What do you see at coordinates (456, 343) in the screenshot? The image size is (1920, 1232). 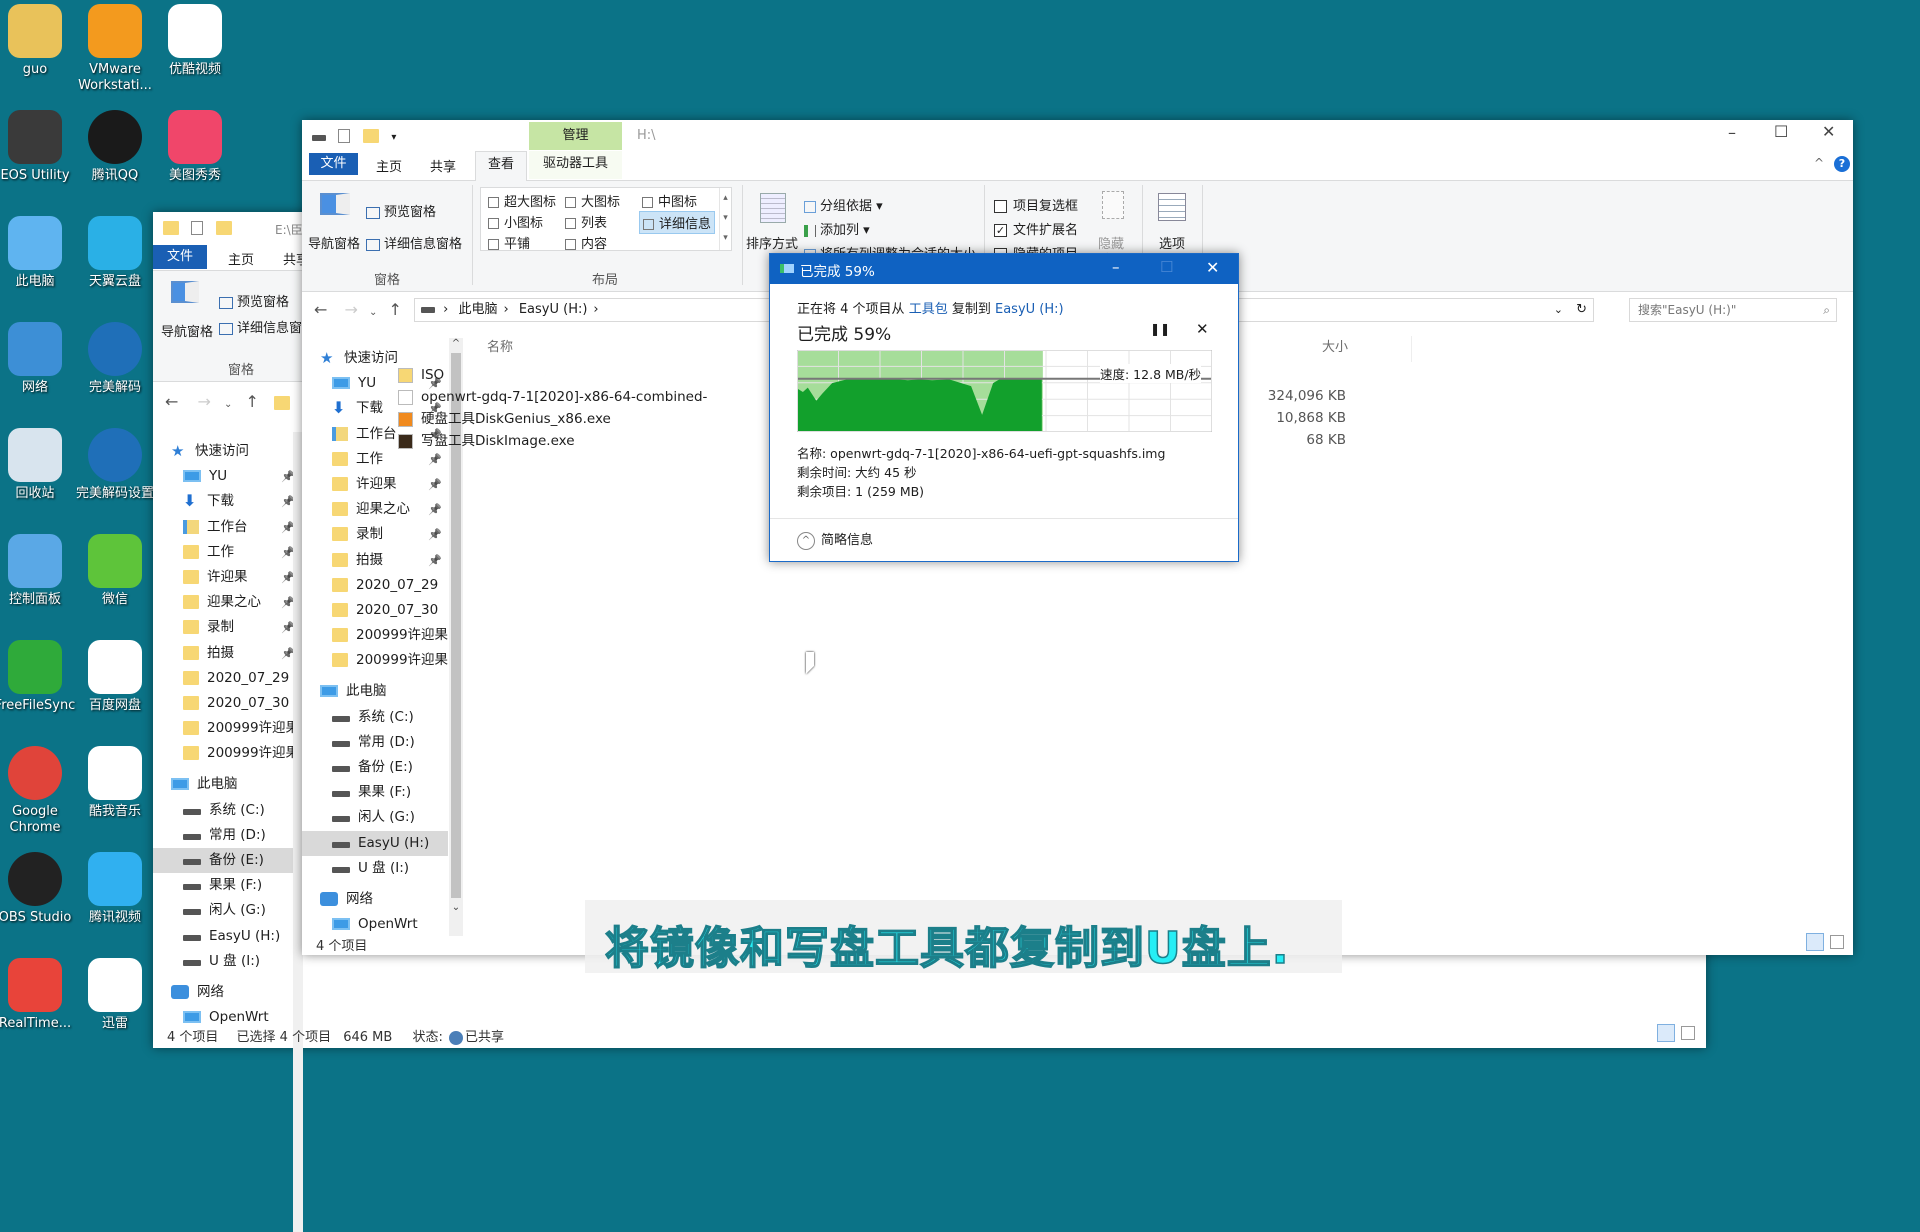 I see `scroll-up-icon: ^` at bounding box center [456, 343].